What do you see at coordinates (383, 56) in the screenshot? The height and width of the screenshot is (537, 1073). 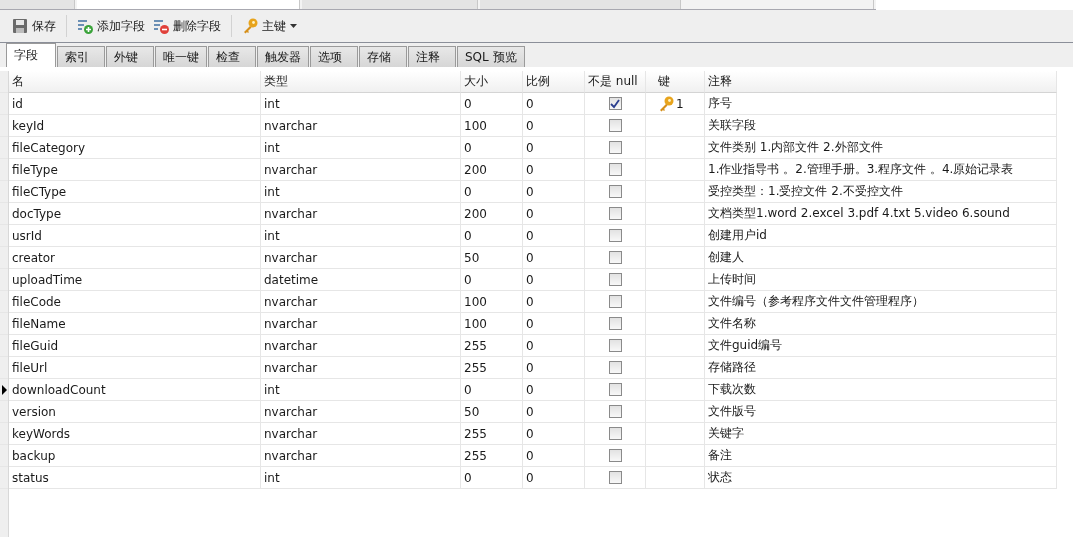 I see `tab: 存储` at bounding box center [383, 56].